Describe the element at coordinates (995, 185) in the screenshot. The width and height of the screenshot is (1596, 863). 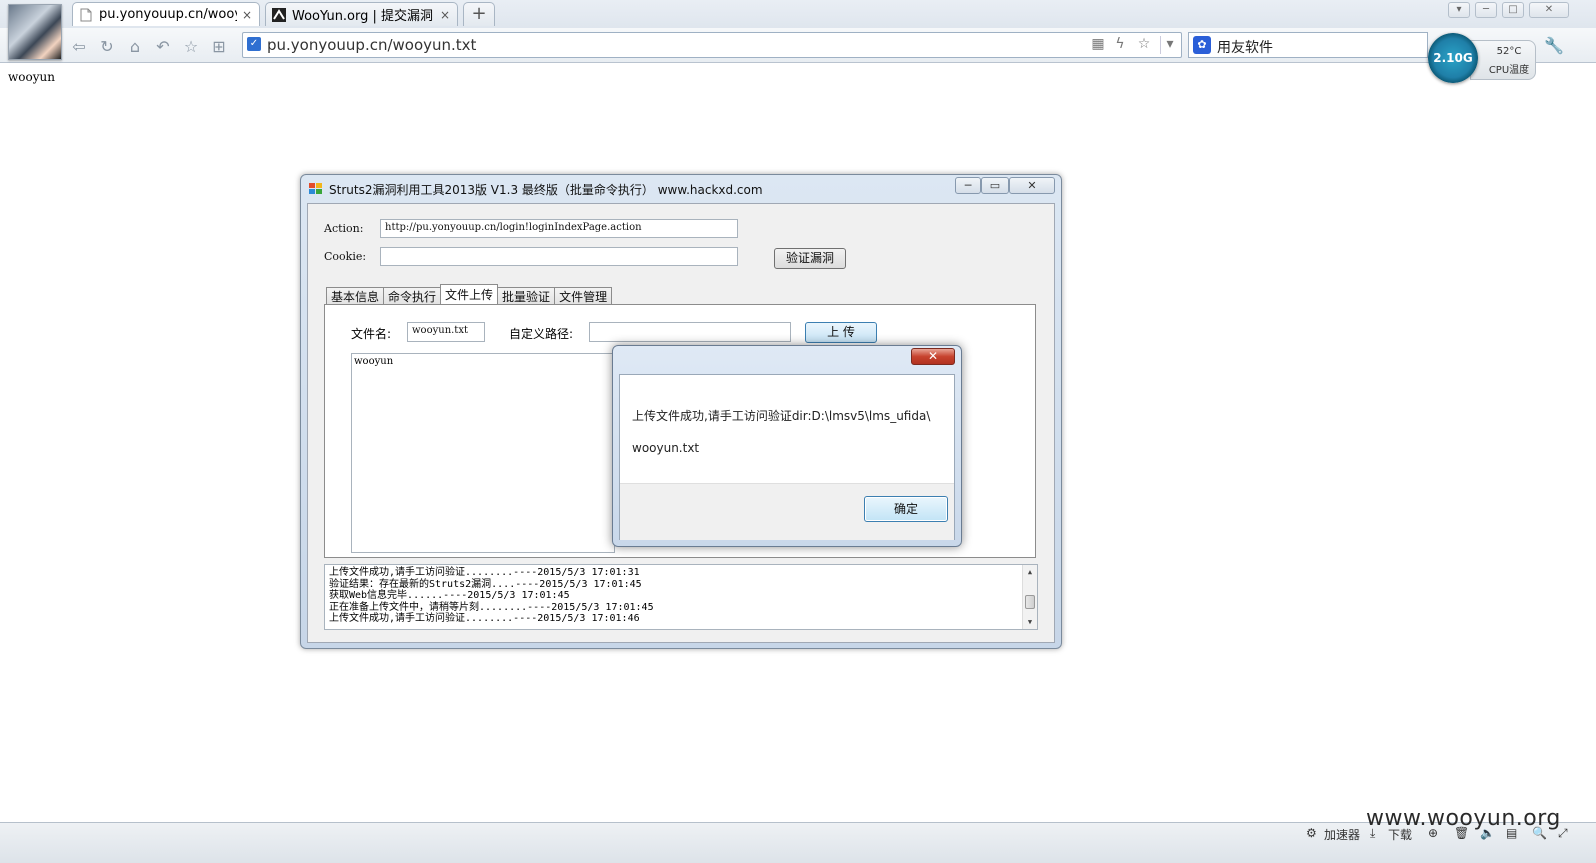
I see `maximize-icon: ▭` at that location.